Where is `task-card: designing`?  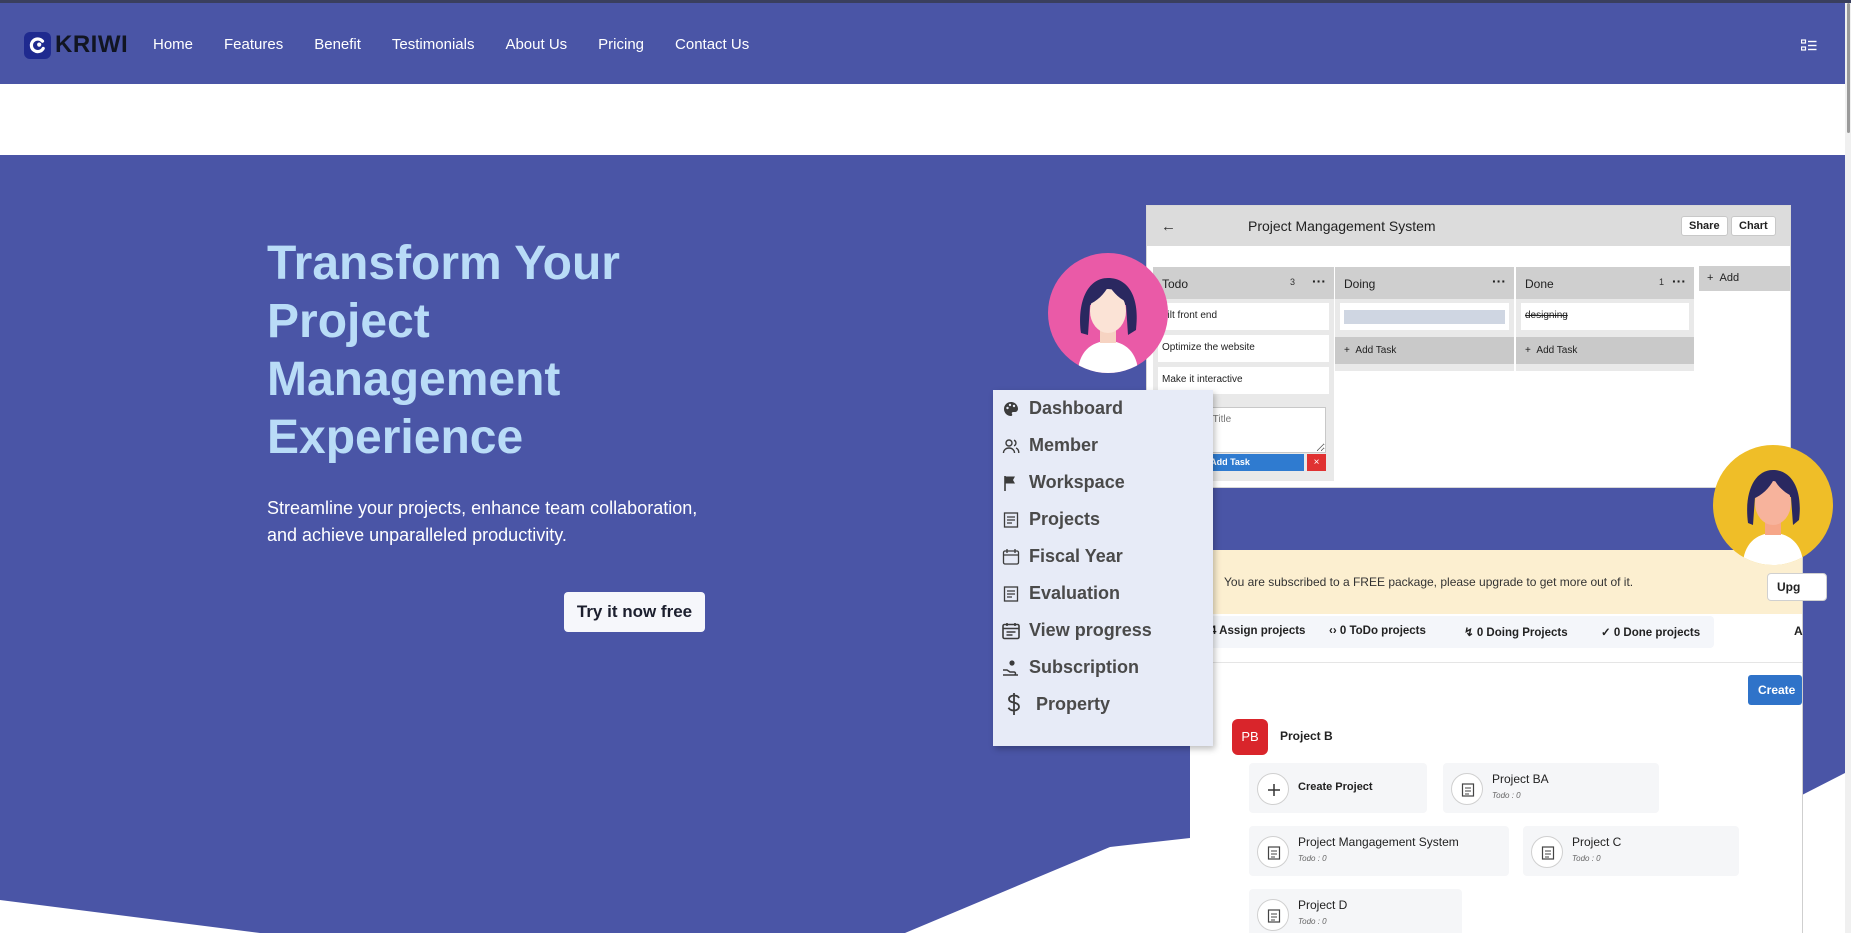 task-card: designing is located at coordinates (1605, 316).